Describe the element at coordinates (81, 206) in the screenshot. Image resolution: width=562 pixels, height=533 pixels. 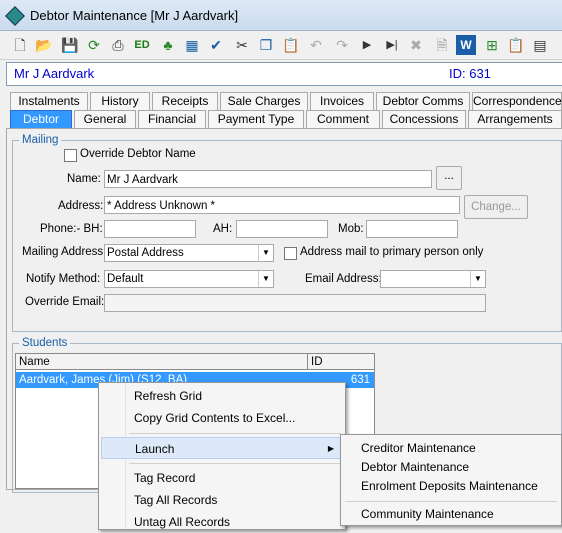
I see `address-label: Address:` at that location.